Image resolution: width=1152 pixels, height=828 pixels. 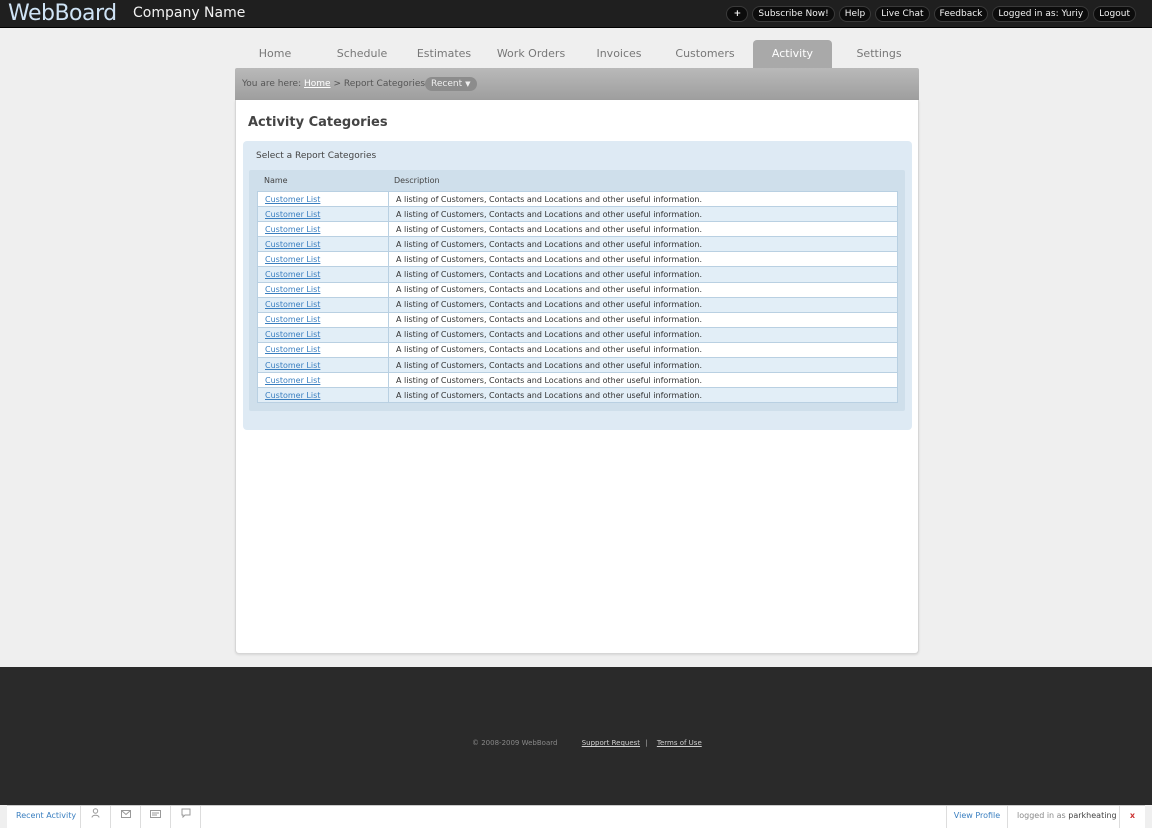 What do you see at coordinates (451, 84) in the screenshot?
I see `recent-dropdown: Recent ▼` at bounding box center [451, 84].